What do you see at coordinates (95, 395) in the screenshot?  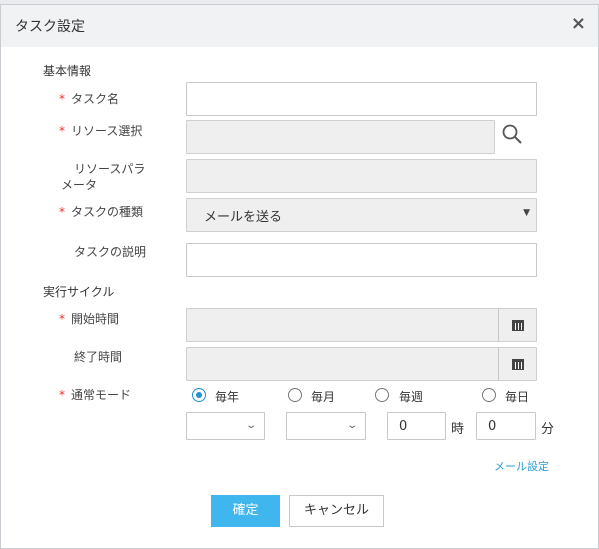 I see `mode-label: * 通常モード` at bounding box center [95, 395].